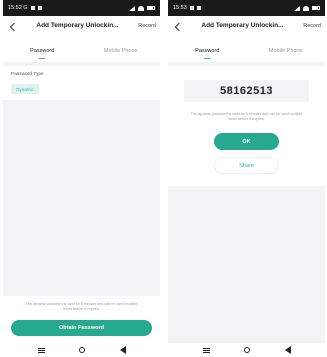 The height and width of the screenshot is (357, 327). I want to click on share-button: Share, so click(246, 165).